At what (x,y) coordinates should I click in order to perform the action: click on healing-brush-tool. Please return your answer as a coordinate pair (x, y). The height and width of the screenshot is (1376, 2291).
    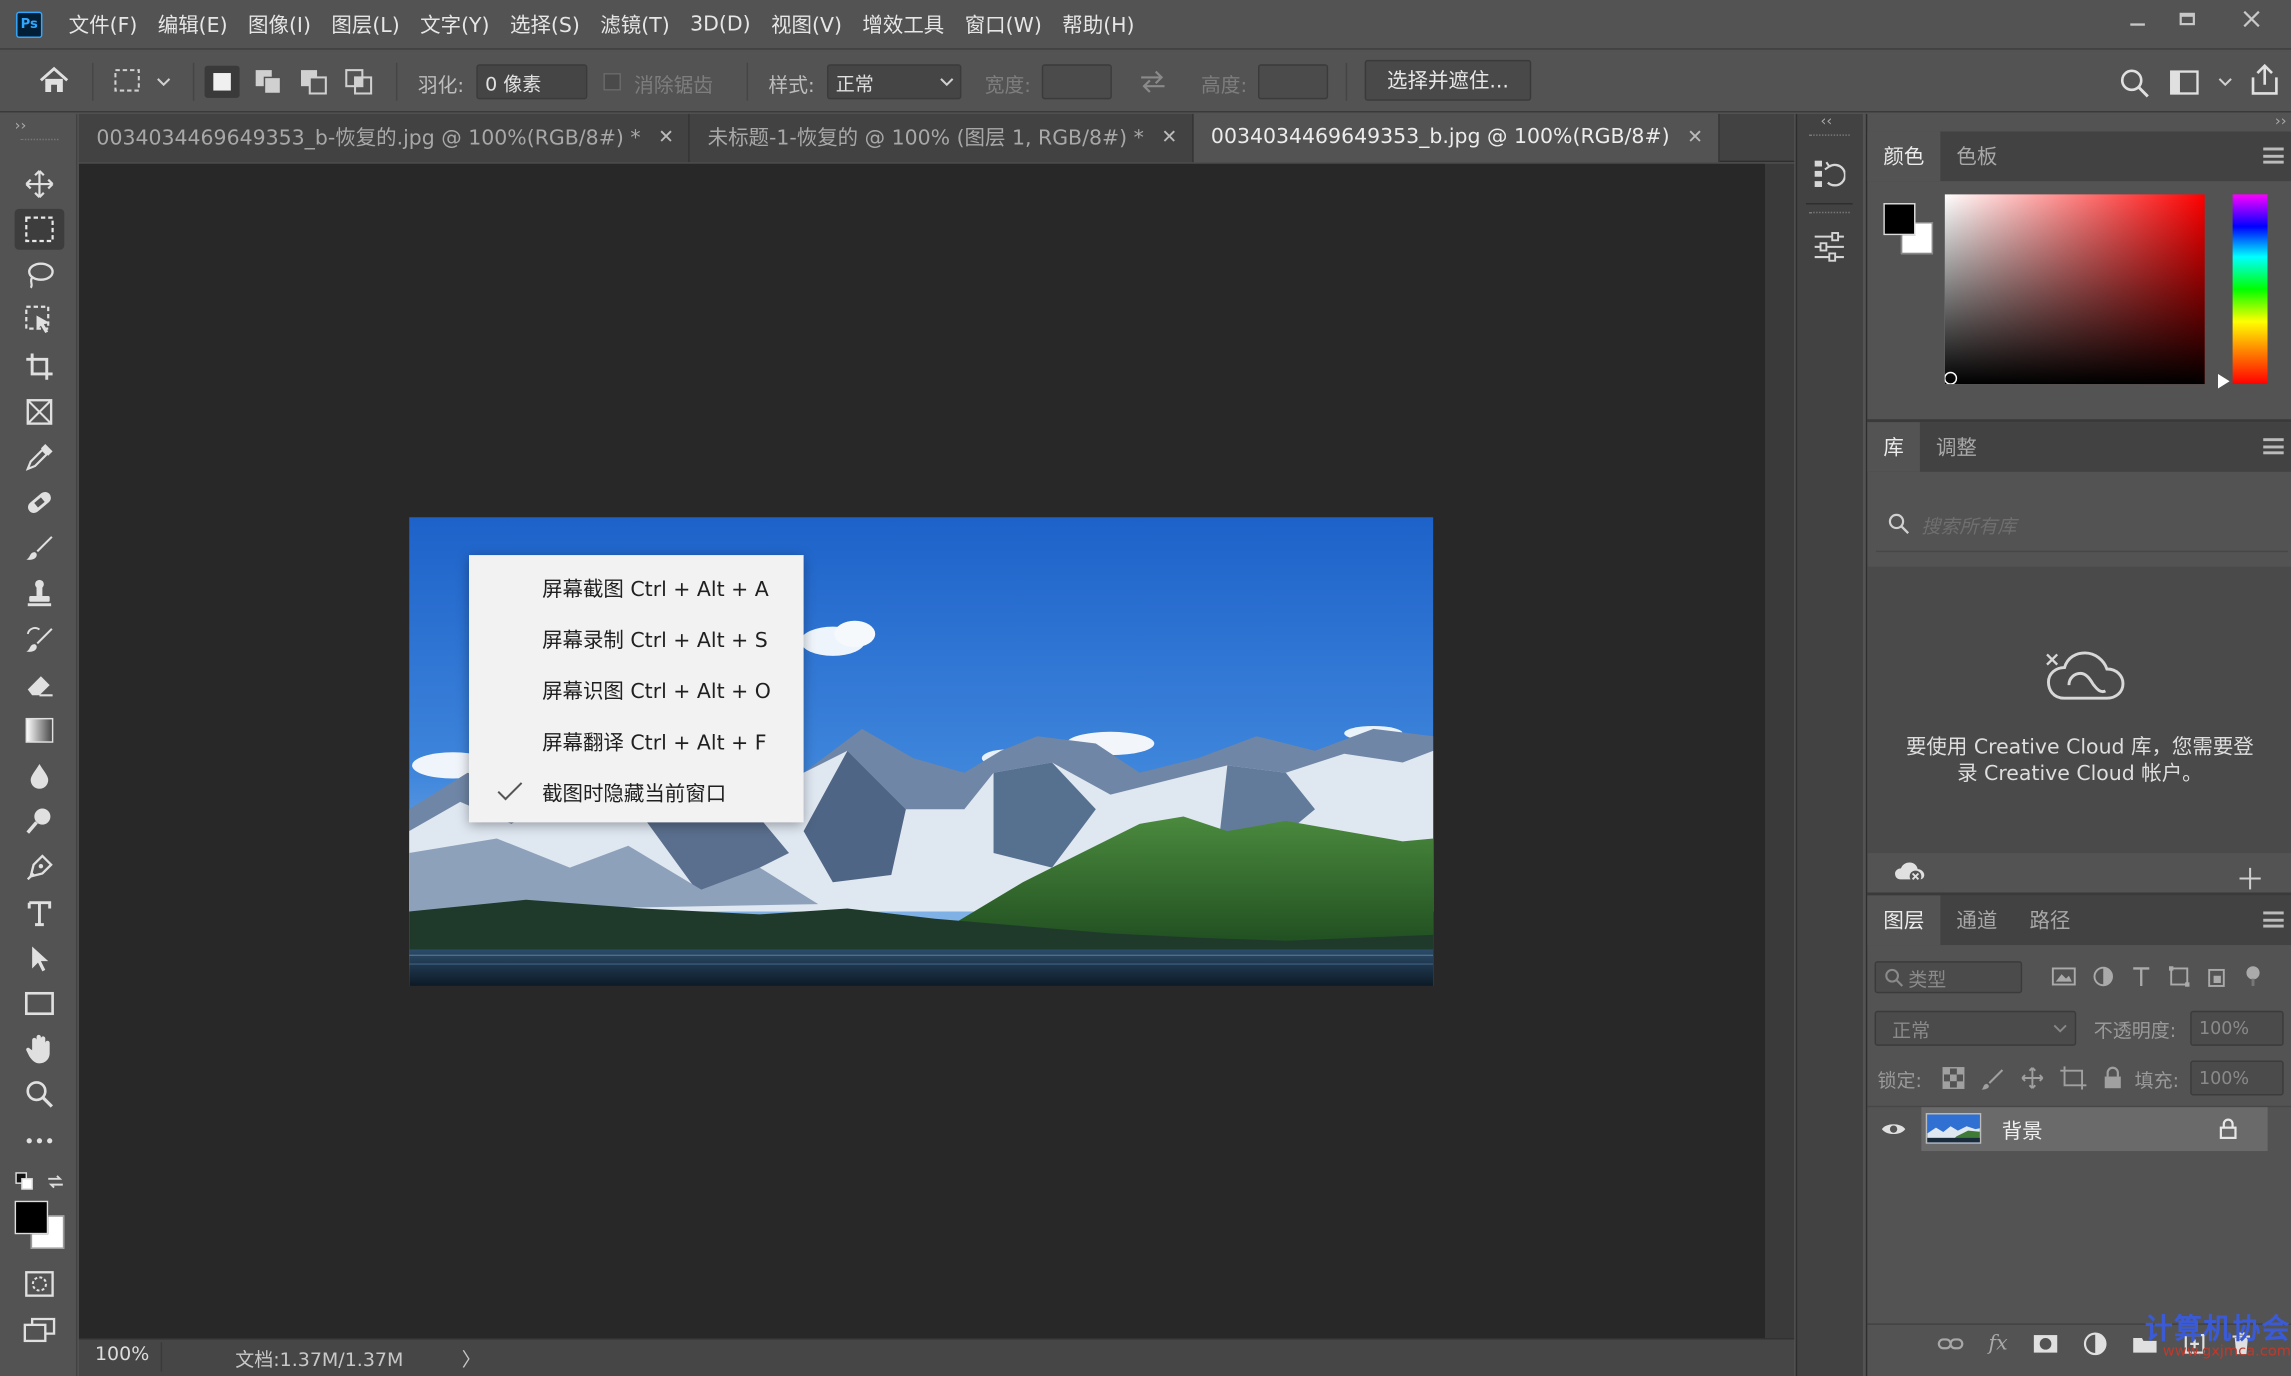
    Looking at the image, I should click on (40, 502).